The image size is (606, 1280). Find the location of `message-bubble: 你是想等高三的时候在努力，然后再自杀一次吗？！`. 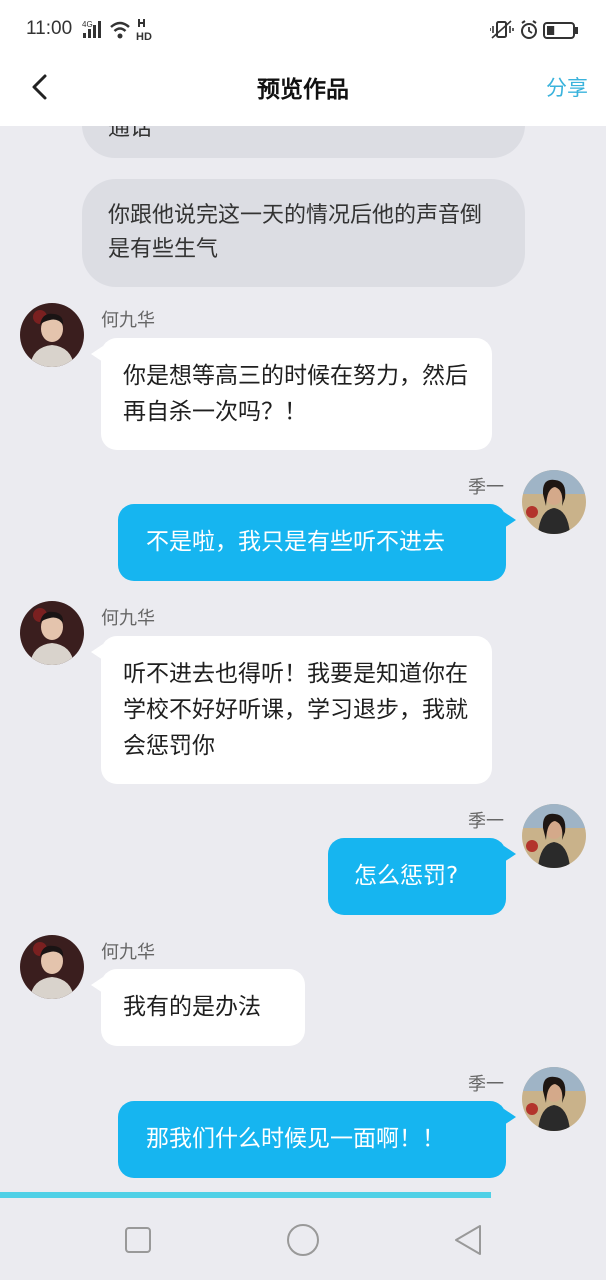

message-bubble: 你是想等高三的时候在努力，然后再自杀一次吗？！ is located at coordinates (291, 394).